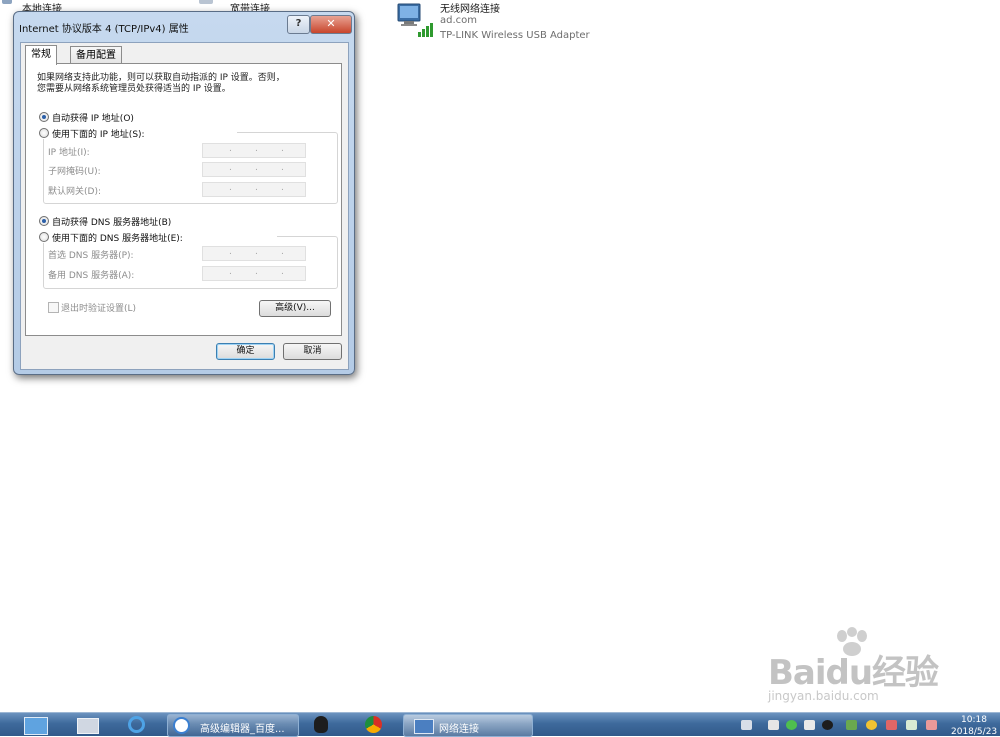 The height and width of the screenshot is (737, 1000). I want to click on watermark-logo-text: Baidu经验, so click(853, 673).